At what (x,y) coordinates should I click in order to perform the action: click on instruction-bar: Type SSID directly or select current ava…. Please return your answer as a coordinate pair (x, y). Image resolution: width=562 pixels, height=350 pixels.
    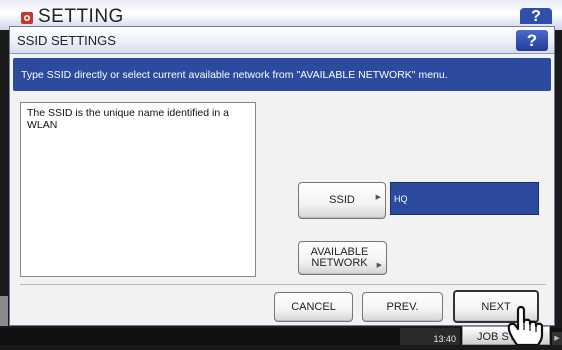
    Looking at the image, I should click on (282, 74).